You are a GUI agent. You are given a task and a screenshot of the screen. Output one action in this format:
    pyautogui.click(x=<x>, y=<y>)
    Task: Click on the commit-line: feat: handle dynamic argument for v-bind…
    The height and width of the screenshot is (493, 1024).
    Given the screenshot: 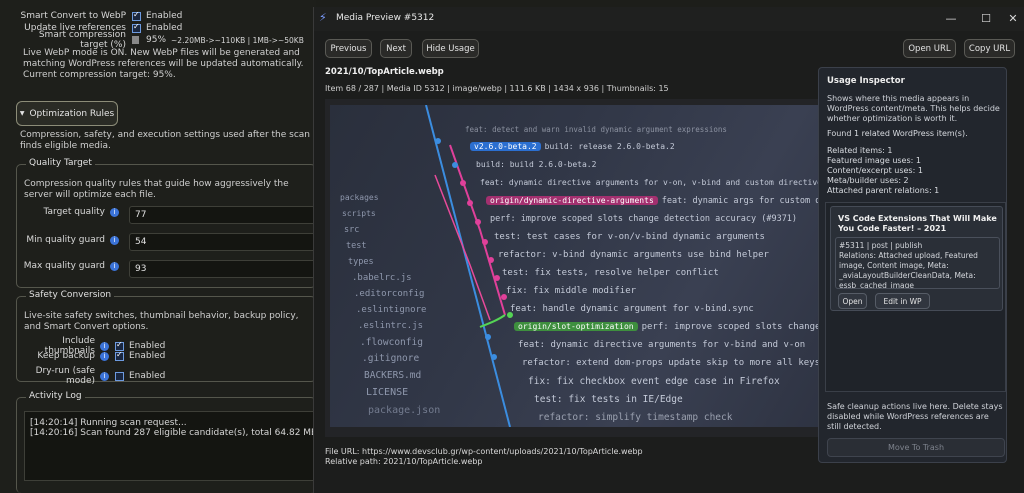 What is the action you would take?
    pyautogui.click(x=632, y=309)
    